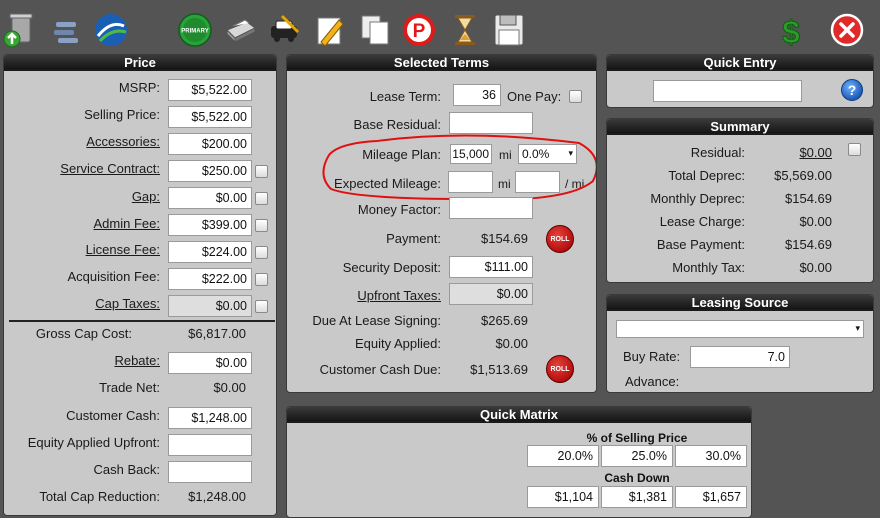 The width and height of the screenshot is (880, 518). I want to click on due-at-signing-label: Due At Lease Signing:, so click(376, 320).